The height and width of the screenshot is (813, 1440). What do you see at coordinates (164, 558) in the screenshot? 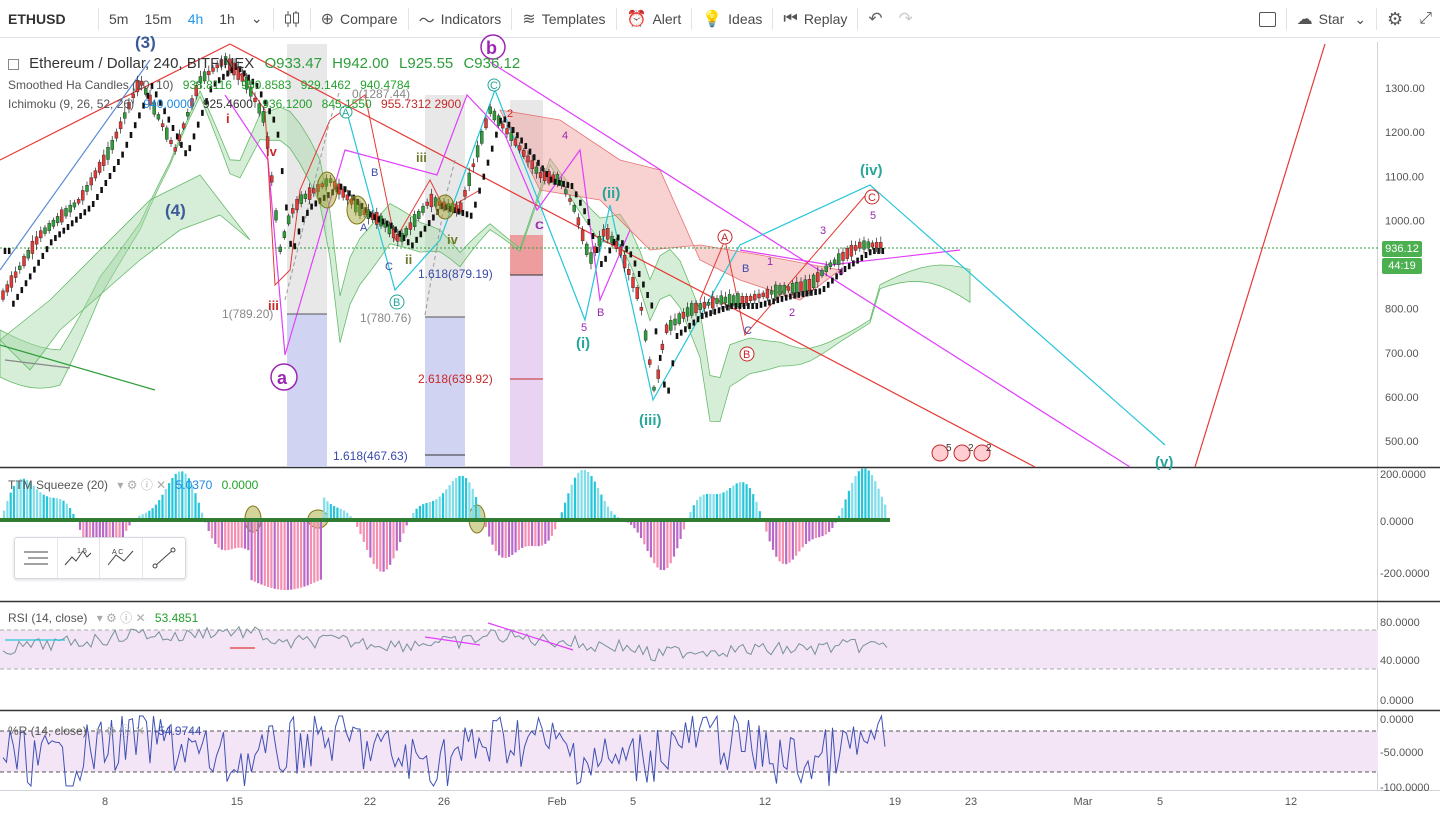
I see `trendline-tool` at bounding box center [164, 558].